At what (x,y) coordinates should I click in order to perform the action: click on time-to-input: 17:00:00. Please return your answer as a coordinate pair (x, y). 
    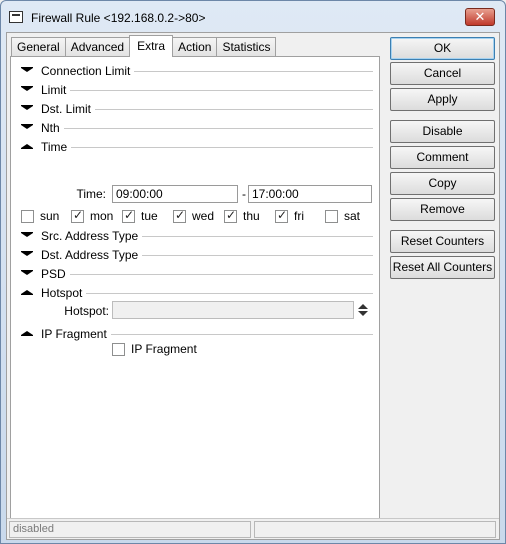
    Looking at the image, I should click on (310, 194).